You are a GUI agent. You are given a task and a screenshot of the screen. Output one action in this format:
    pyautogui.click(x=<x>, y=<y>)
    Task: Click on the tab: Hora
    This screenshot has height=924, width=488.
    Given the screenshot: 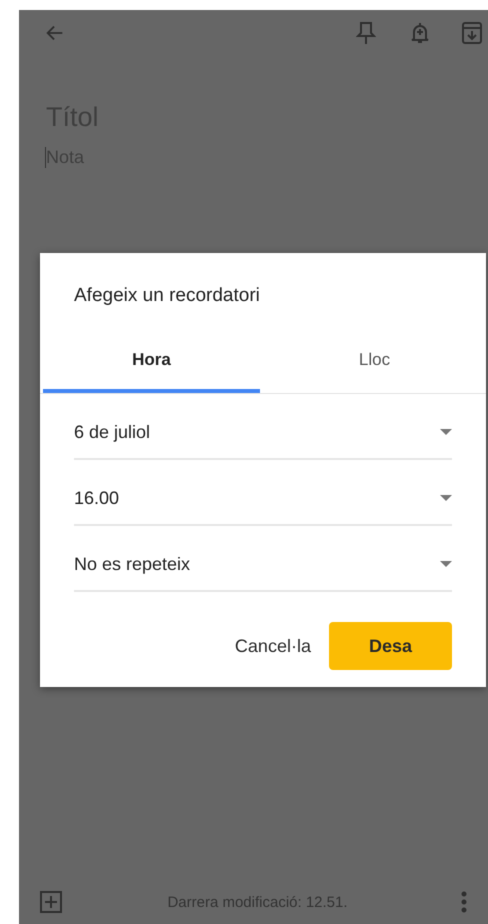 What is the action you would take?
    pyautogui.click(x=151, y=362)
    